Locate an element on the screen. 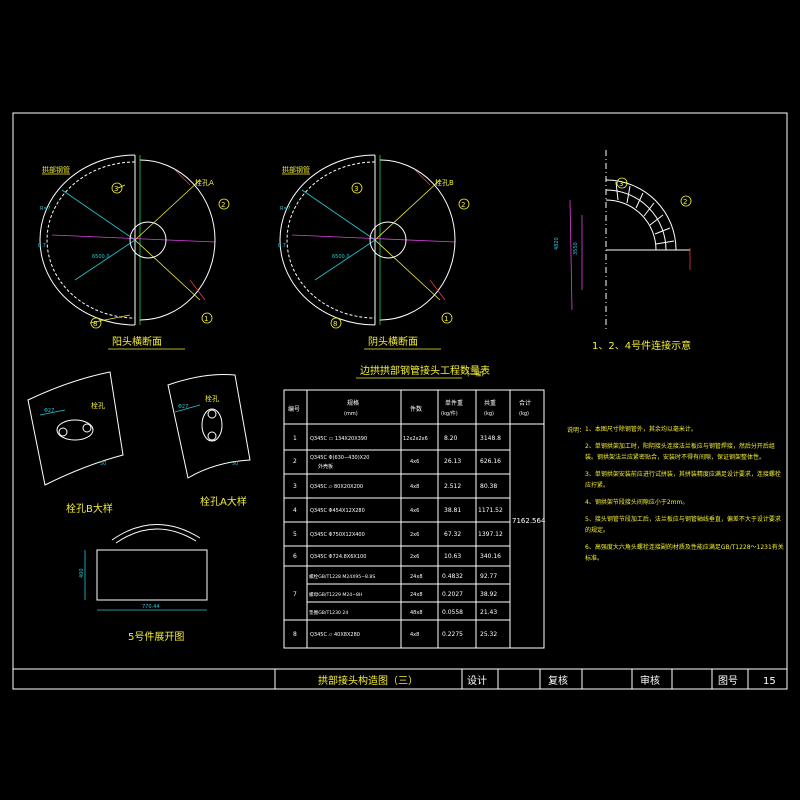 The width and height of the screenshot is (800, 800). th-sum-u: (kg) is located at coordinates (524, 414).